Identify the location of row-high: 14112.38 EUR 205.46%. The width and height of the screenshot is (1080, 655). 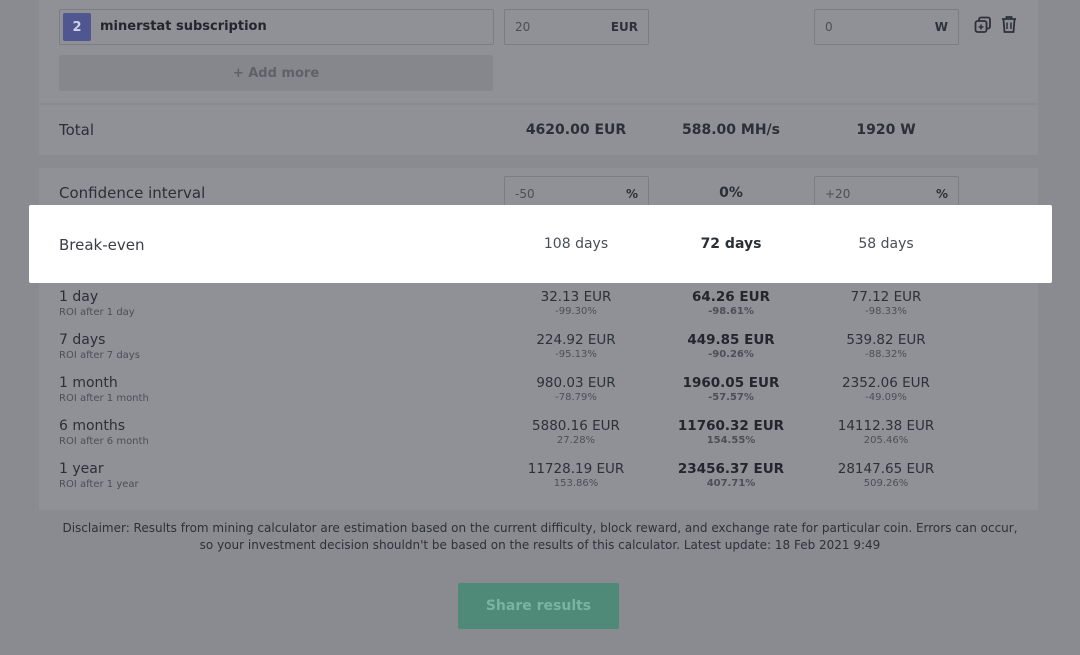
(886, 432).